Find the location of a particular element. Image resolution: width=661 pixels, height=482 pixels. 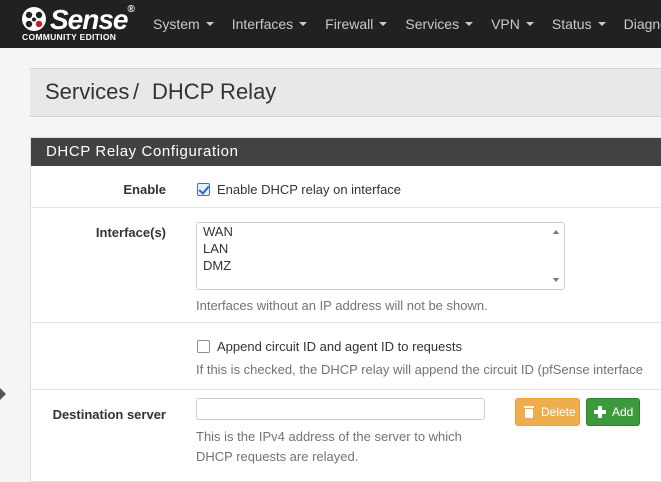

interface-option-wan: WAN is located at coordinates (218, 231).